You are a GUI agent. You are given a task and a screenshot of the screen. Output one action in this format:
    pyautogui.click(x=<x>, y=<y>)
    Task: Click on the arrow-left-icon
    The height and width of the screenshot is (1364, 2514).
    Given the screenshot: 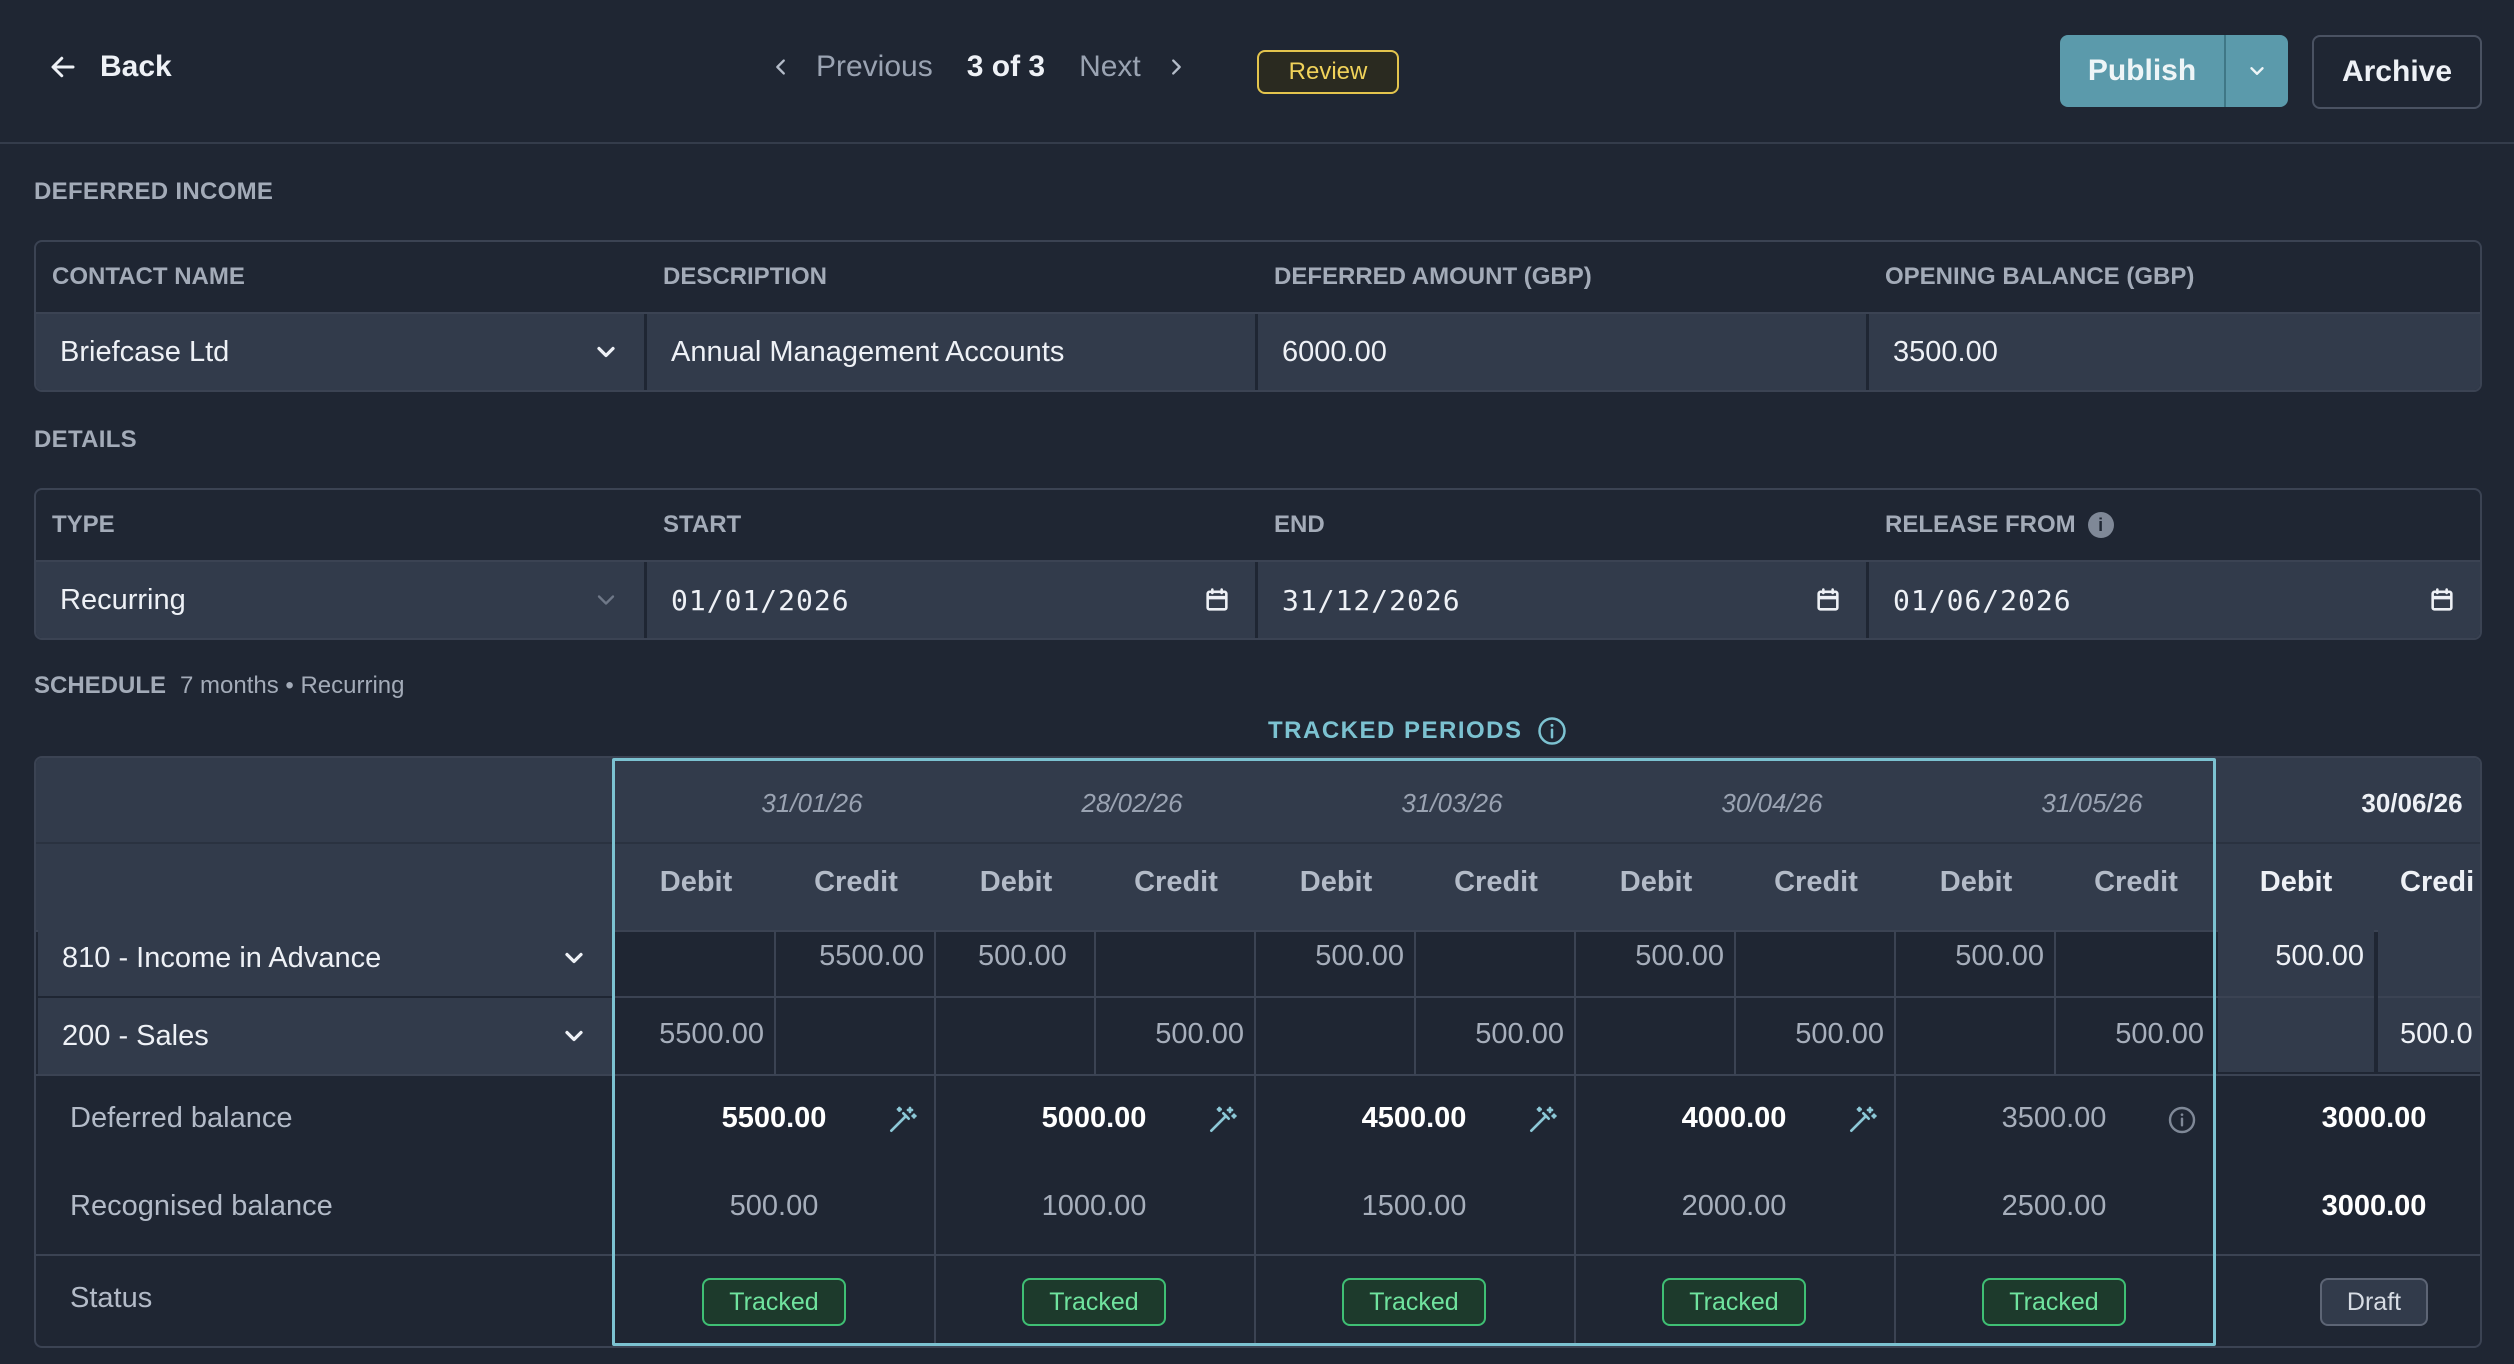 What is the action you would take?
    pyautogui.click(x=63, y=67)
    